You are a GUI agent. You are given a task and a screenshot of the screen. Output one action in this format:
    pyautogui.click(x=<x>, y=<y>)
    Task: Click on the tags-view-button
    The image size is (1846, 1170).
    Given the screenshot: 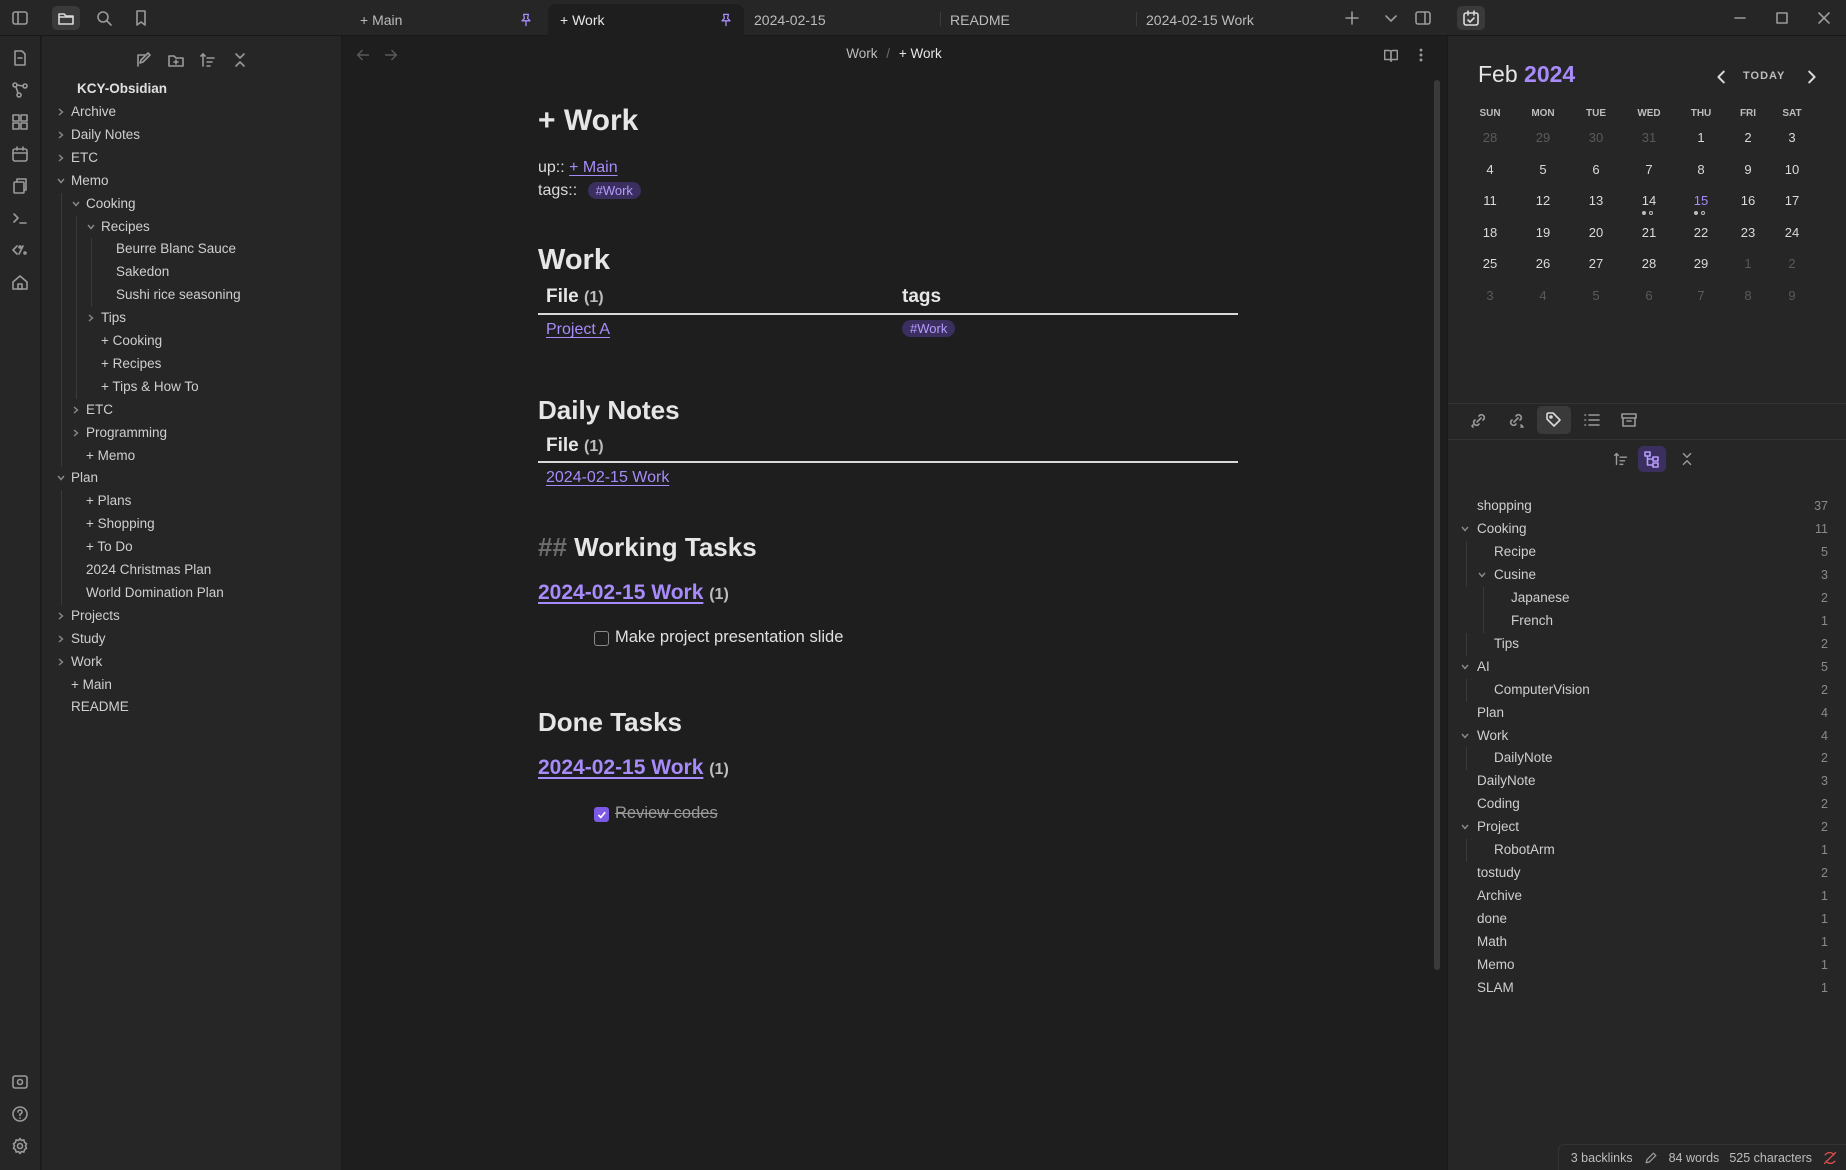 What is the action you would take?
    pyautogui.click(x=1554, y=420)
    